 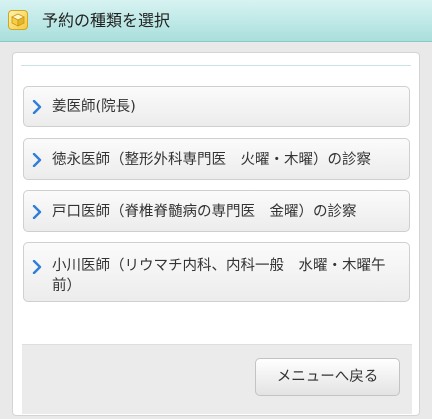 I want to click on divider, so click(x=216, y=65).